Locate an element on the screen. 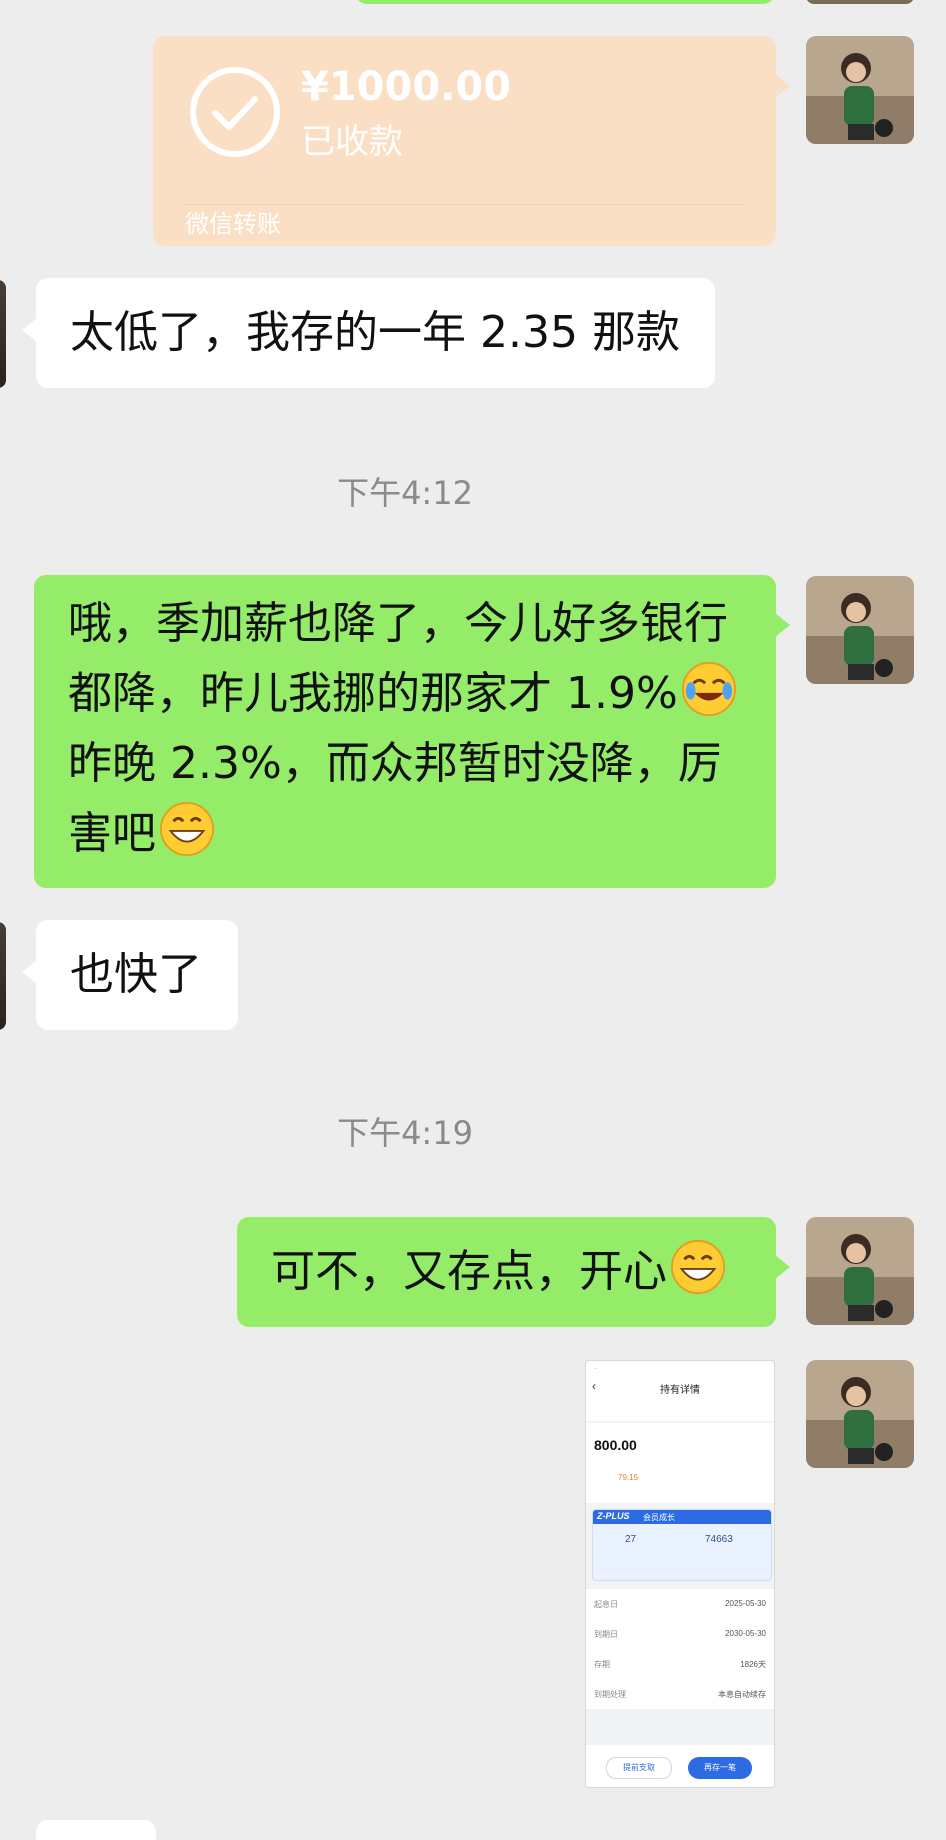  deposit-again-button: 再存一笔 is located at coordinates (720, 1768).